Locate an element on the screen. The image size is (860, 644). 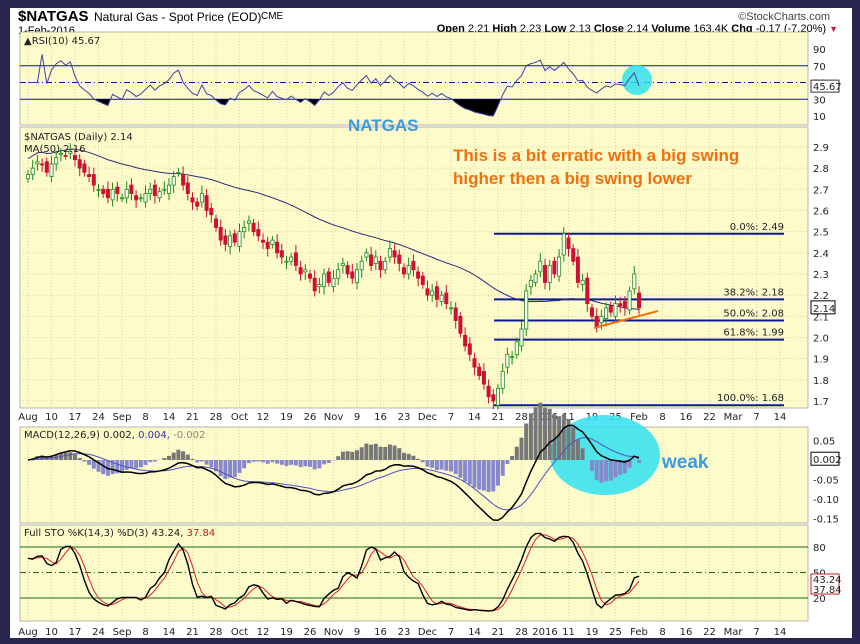
x-tick-label: Dec is located at coordinates (427, 417).